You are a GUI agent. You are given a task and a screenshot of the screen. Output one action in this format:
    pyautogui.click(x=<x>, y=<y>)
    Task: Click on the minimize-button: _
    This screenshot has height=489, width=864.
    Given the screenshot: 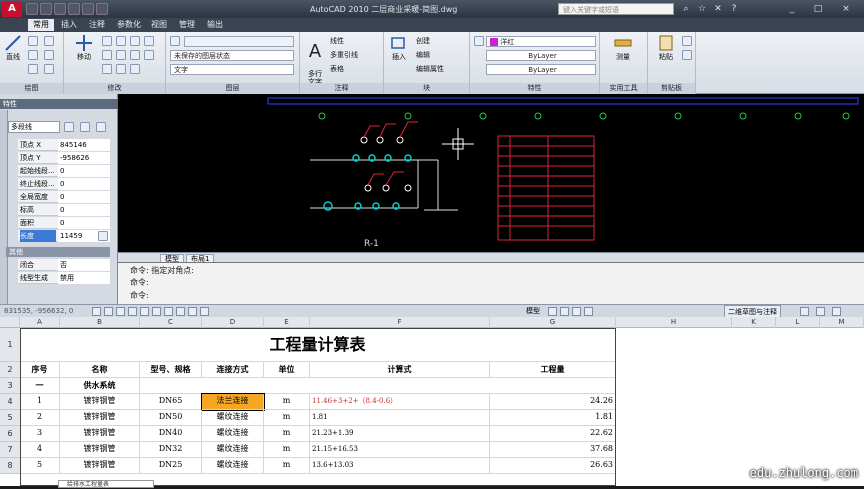 What is the action you would take?
    pyautogui.click(x=792, y=9)
    